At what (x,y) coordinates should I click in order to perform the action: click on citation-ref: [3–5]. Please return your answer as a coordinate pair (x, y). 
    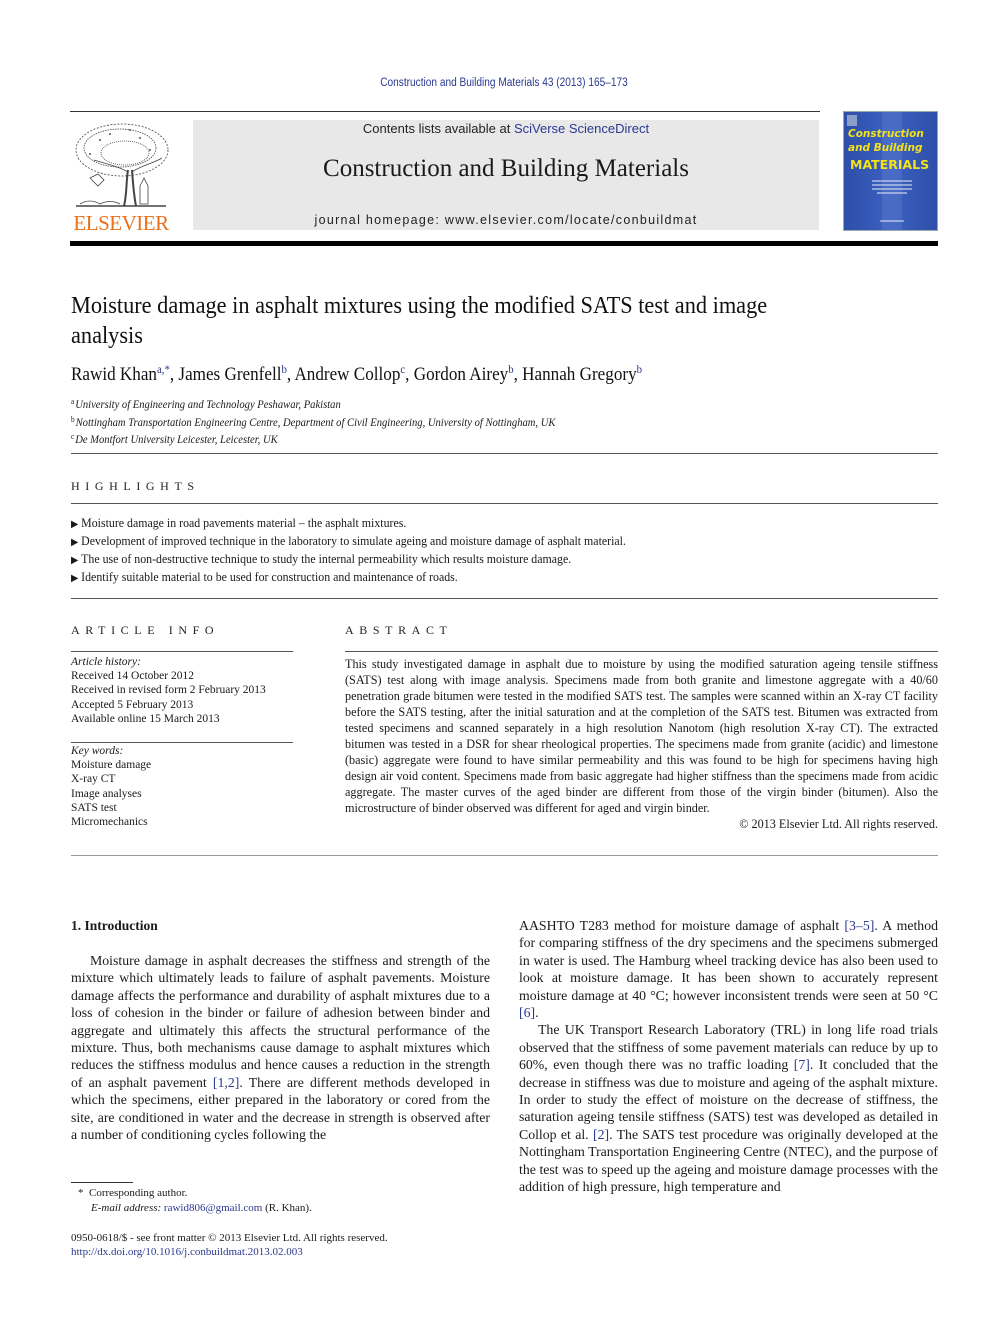
    Looking at the image, I should click on (859, 925).